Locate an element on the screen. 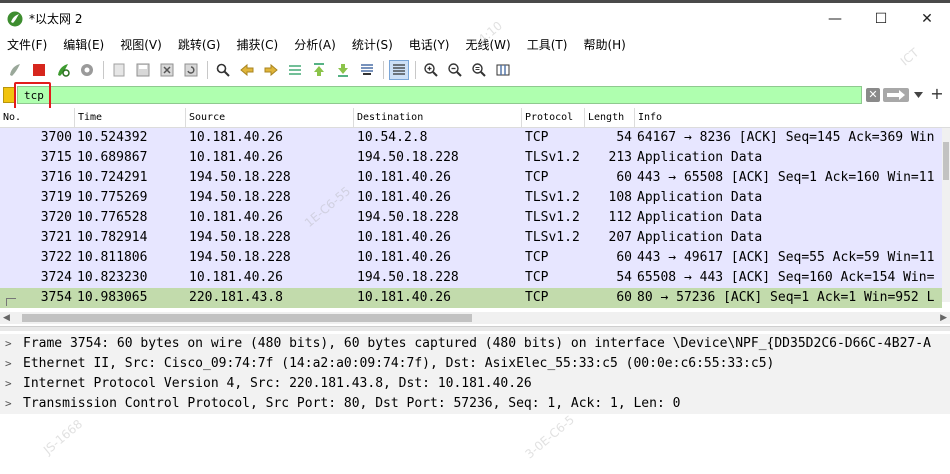 The image size is (950, 474). menu-tools: 工具(T) is located at coordinates (547, 45).